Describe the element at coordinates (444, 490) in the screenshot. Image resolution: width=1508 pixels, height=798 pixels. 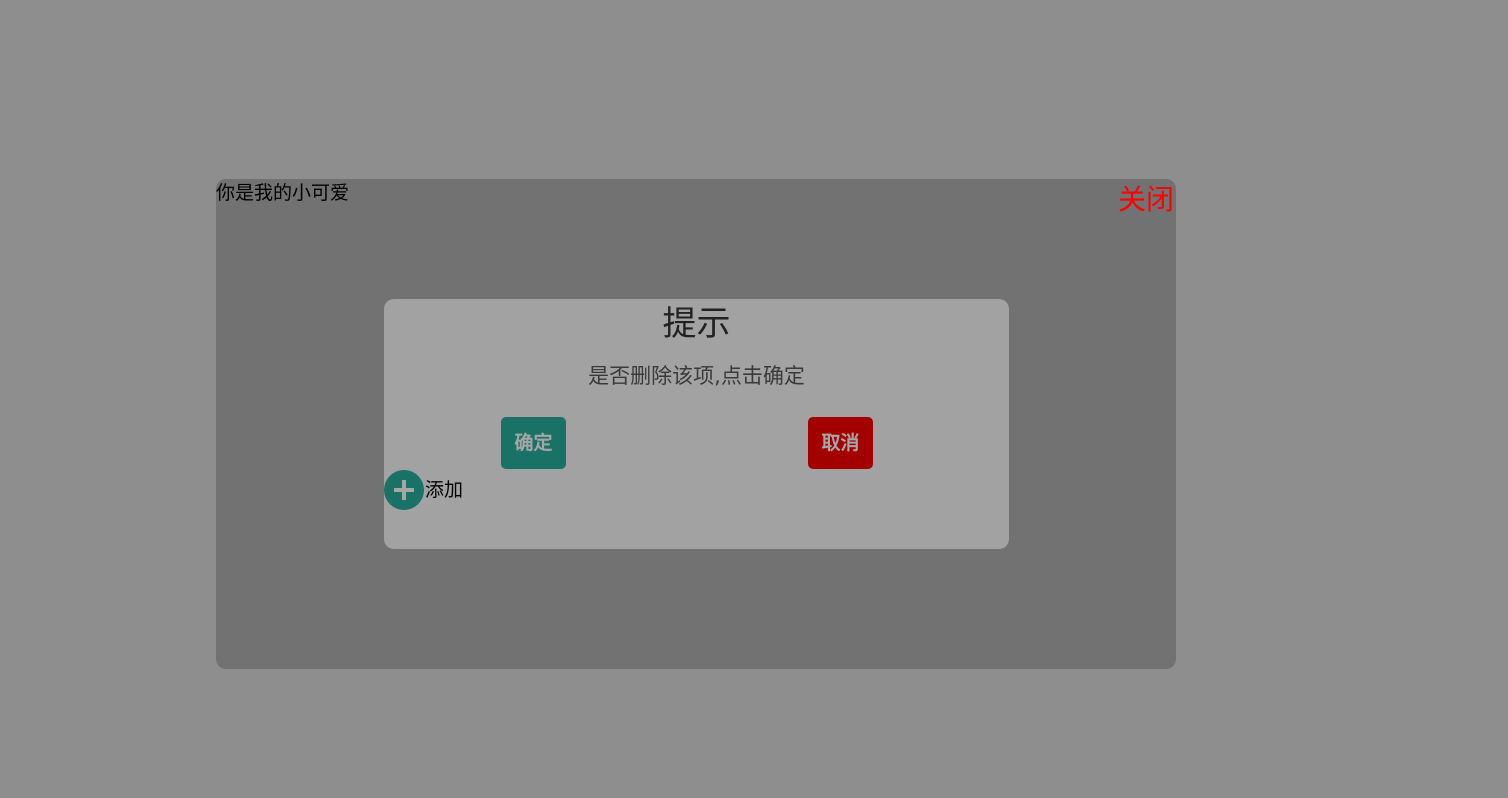
I see `add-label: 添加` at that location.